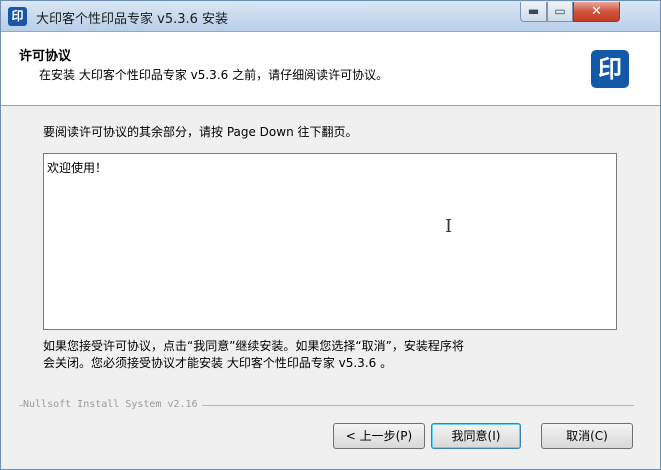 The image size is (661, 470). Describe the element at coordinates (610, 69) in the screenshot. I see `app-logo-icon: 印` at that location.